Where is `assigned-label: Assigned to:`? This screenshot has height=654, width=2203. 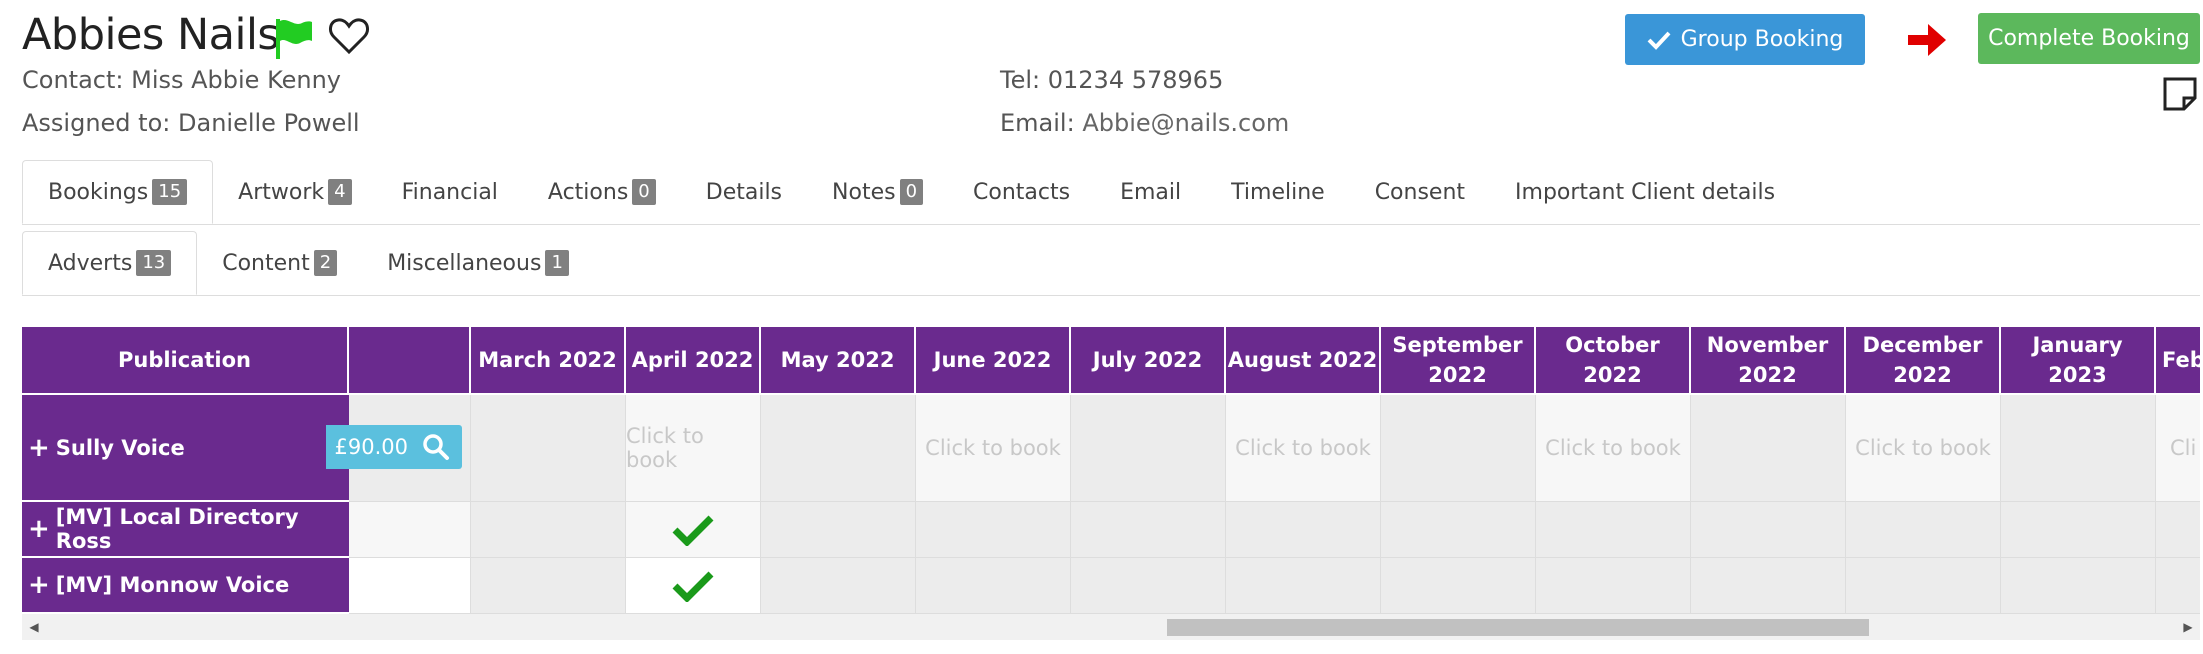 assigned-label: Assigned to: is located at coordinates (96, 123).